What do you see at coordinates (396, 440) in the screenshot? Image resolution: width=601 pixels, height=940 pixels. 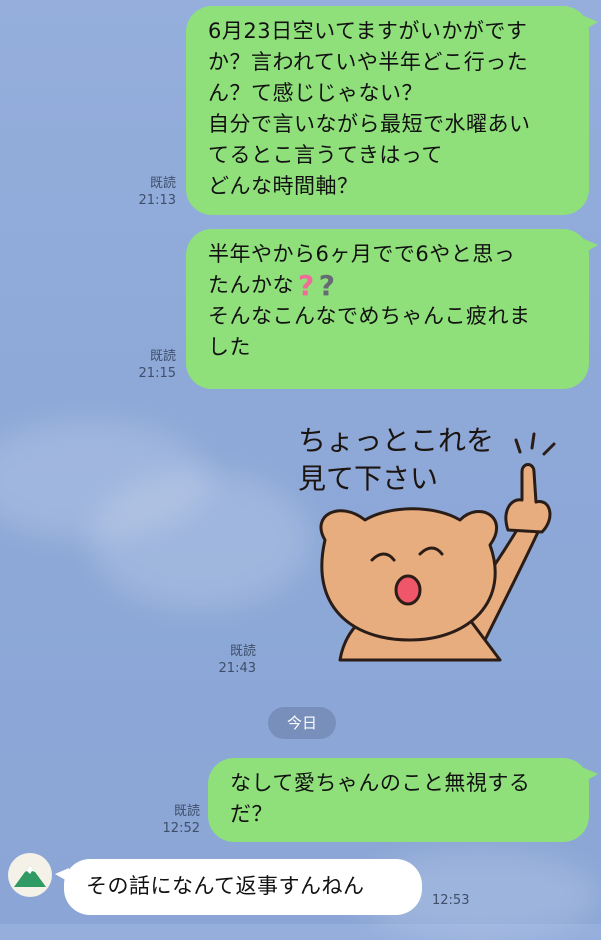 I see `sticker-caption-line: ちょっとこれを` at bounding box center [396, 440].